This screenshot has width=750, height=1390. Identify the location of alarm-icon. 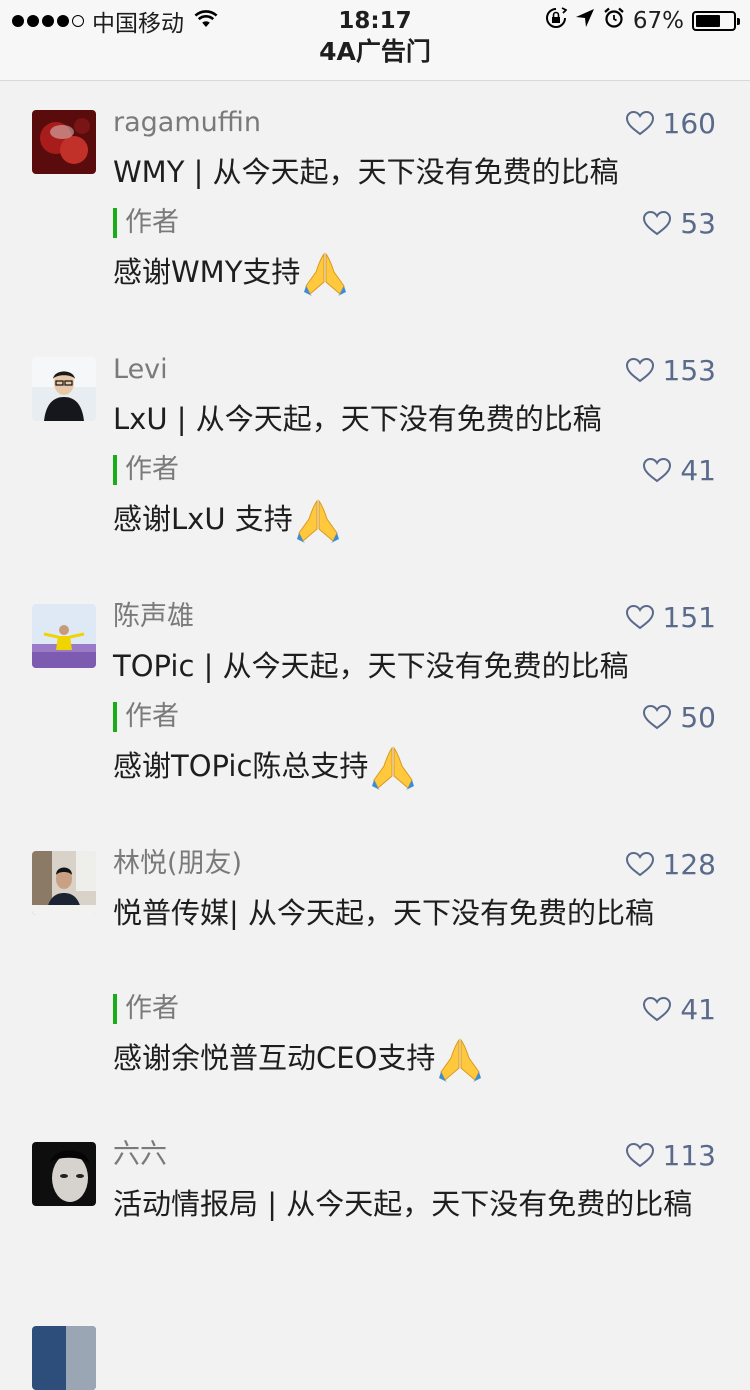
(614, 21).